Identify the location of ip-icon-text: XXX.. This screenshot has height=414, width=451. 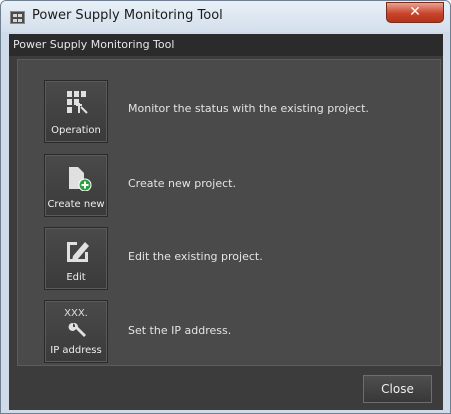
(76, 313).